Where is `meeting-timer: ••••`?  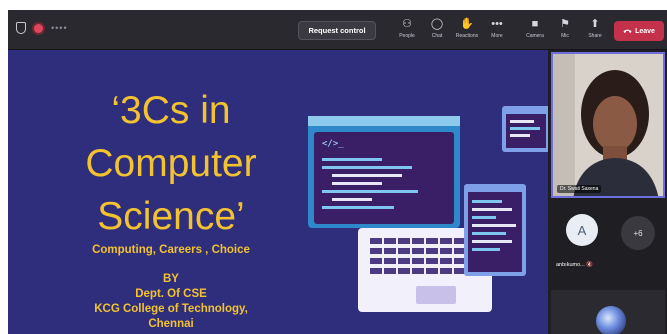
meeting-timer: •••• is located at coordinates (59, 28).